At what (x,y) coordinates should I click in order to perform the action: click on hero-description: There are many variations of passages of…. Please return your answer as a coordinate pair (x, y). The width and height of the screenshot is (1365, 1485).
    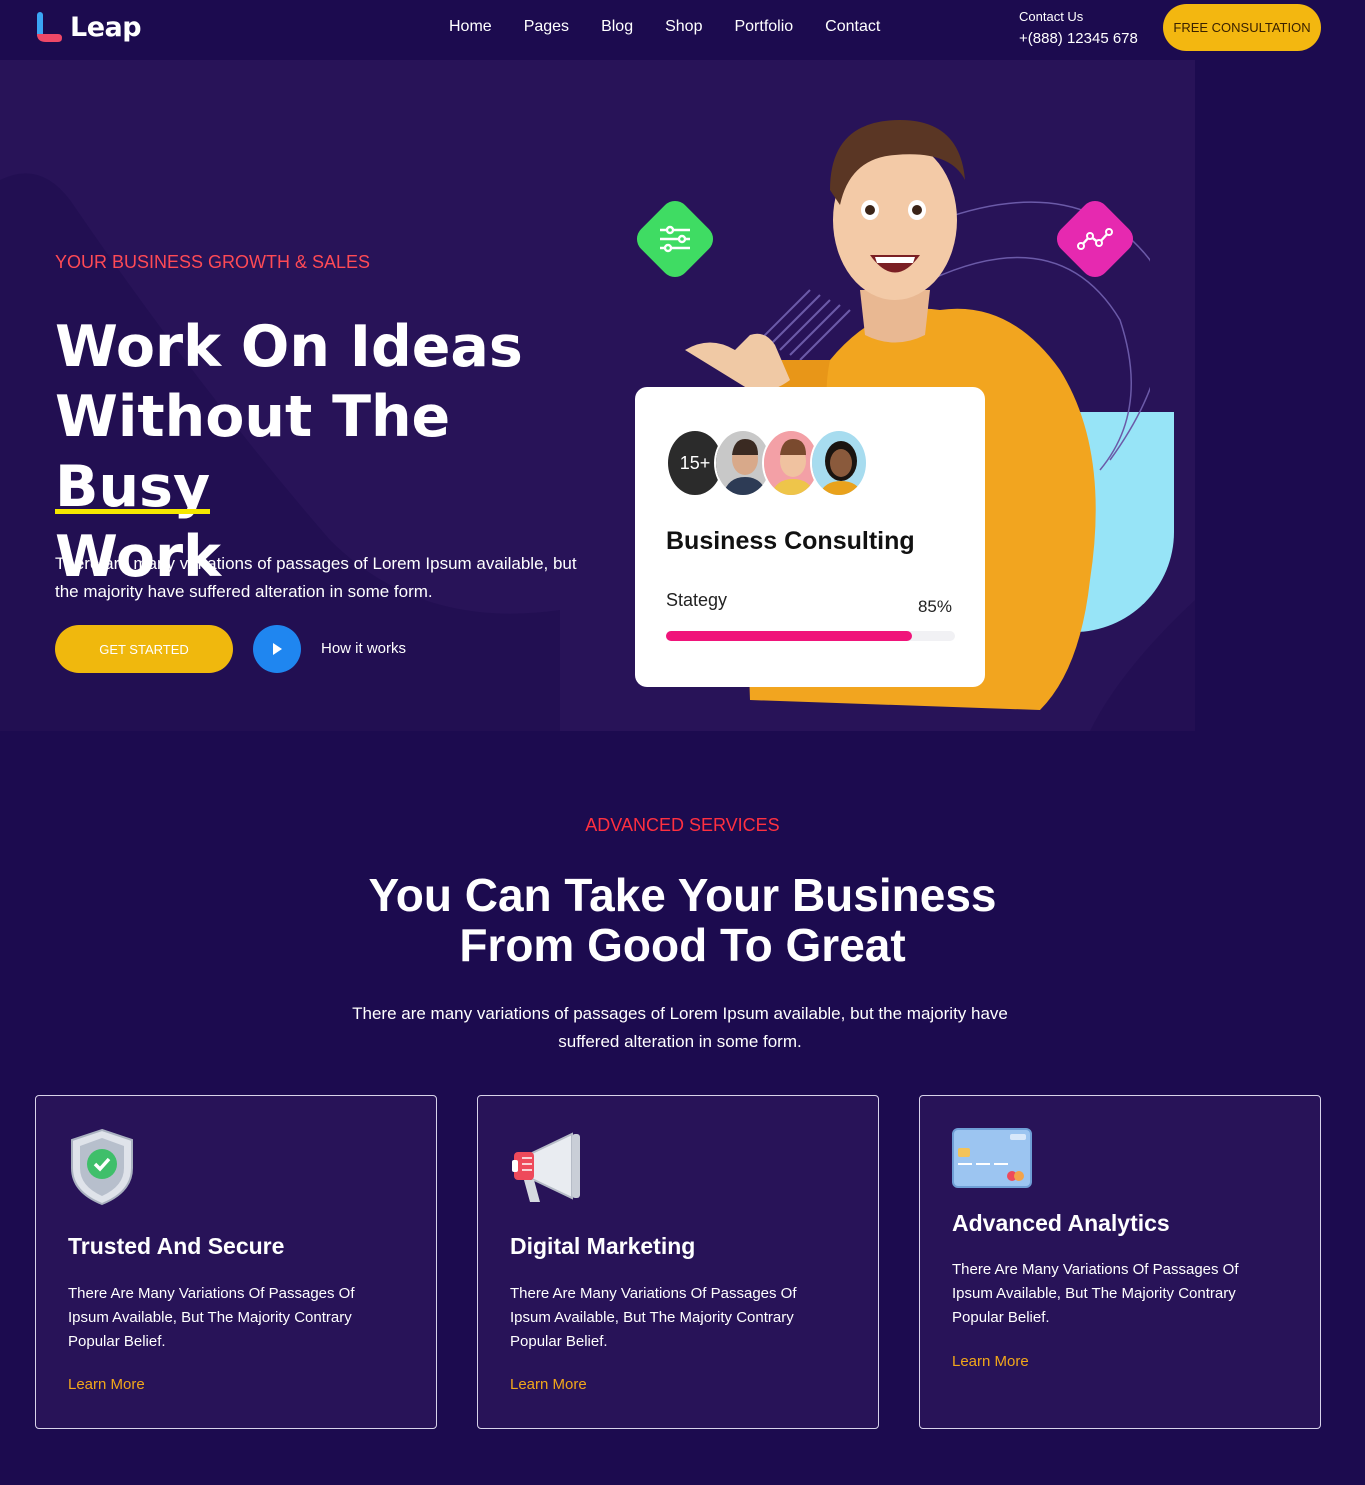
    Looking at the image, I should click on (316, 577).